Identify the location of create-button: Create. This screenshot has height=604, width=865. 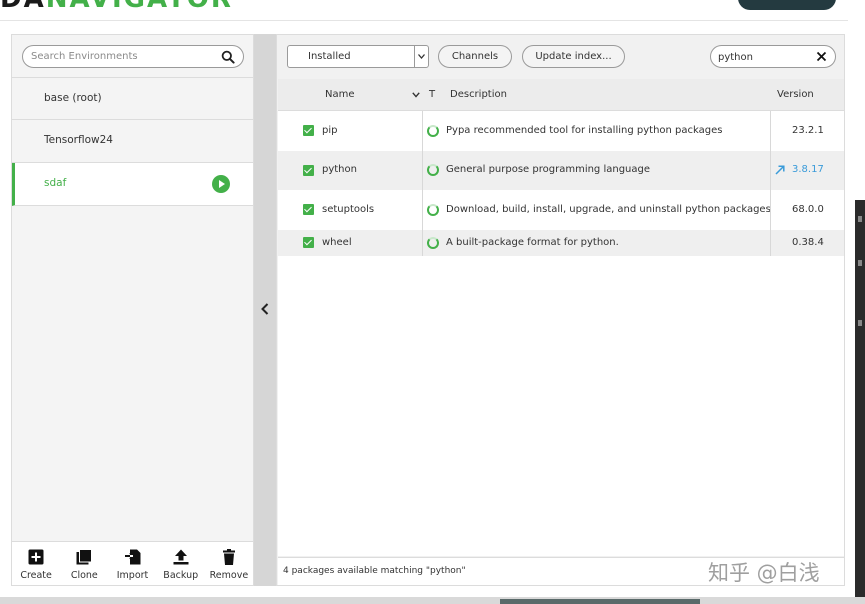
(36, 563).